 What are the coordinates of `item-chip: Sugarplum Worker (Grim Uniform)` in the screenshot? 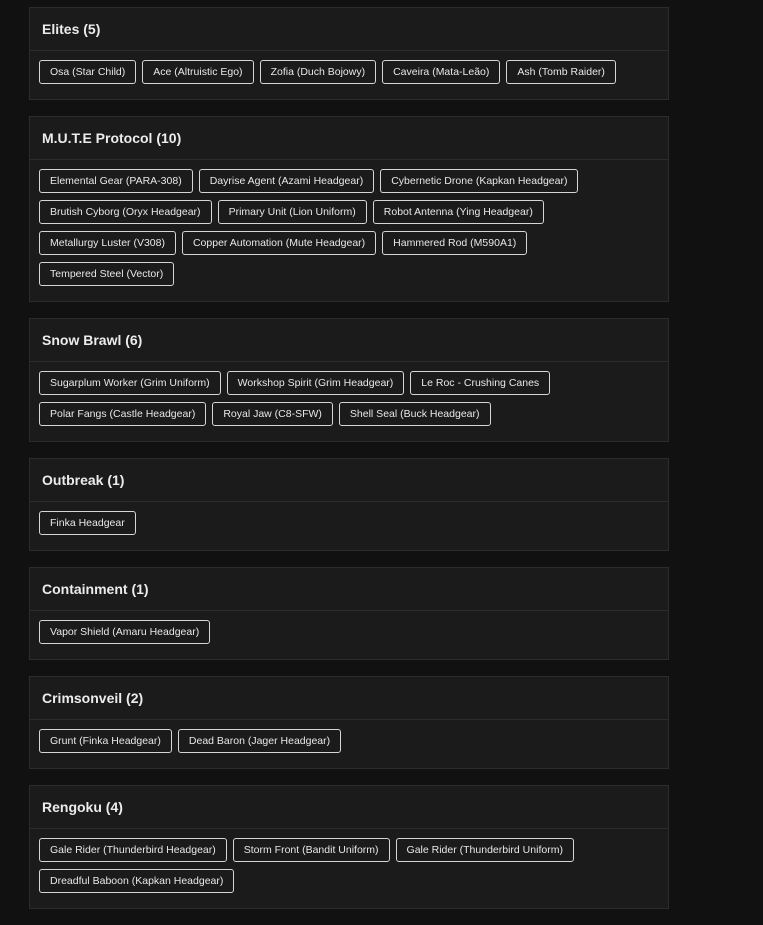 It's located at (130, 383).